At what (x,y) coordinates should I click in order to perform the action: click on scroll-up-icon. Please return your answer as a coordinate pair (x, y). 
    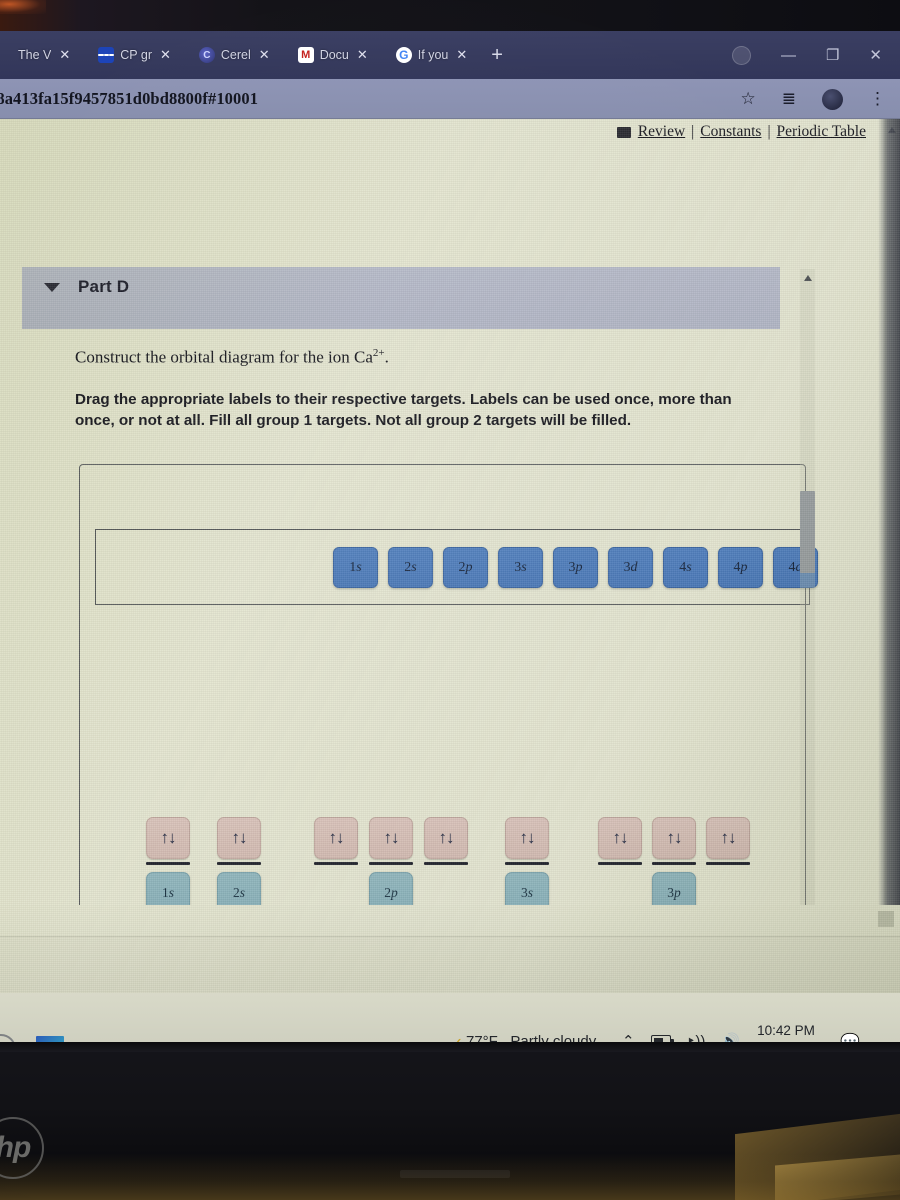
    Looking at the image, I should click on (808, 278).